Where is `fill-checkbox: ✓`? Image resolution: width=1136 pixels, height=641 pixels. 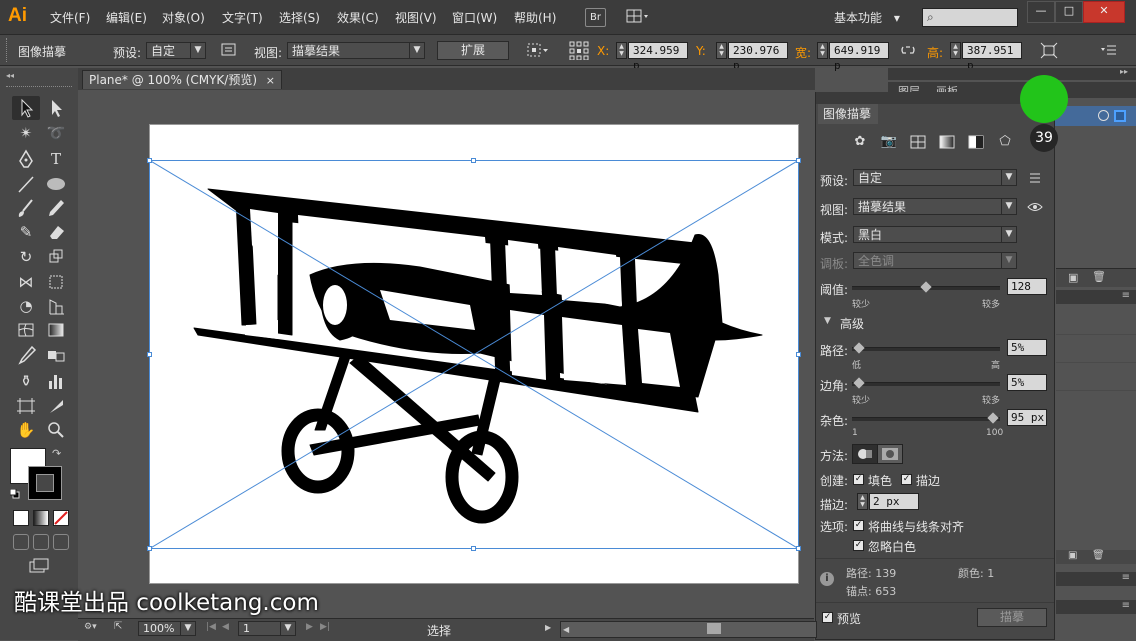 fill-checkbox: ✓ is located at coordinates (858, 479).